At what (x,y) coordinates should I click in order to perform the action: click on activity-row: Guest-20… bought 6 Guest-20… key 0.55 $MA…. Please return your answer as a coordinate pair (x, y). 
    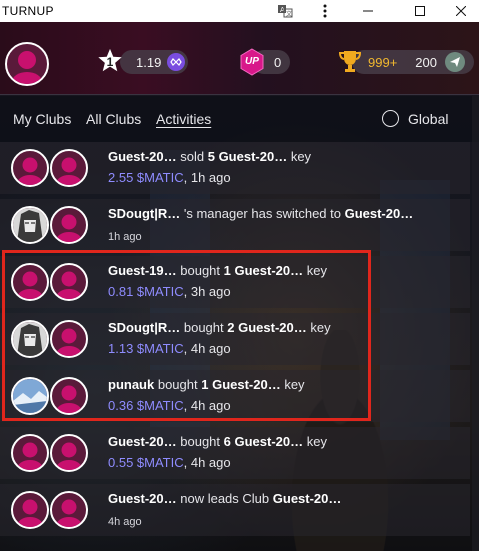
    Looking at the image, I should click on (235, 453).